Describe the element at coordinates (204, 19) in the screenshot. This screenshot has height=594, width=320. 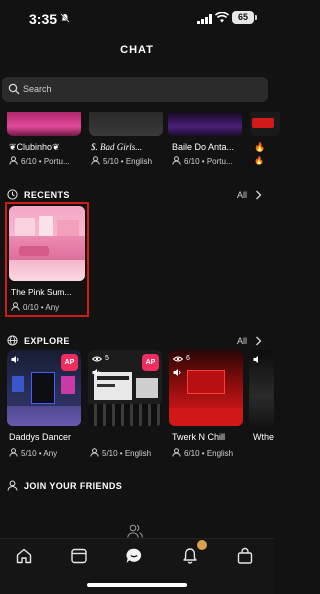
I see `signal-icon` at that location.